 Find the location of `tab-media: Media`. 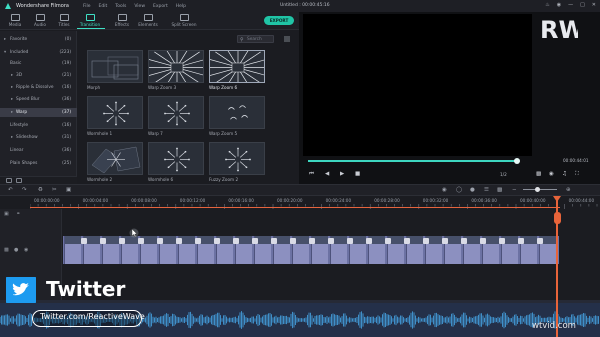

tab-media: Media is located at coordinates (15, 21).